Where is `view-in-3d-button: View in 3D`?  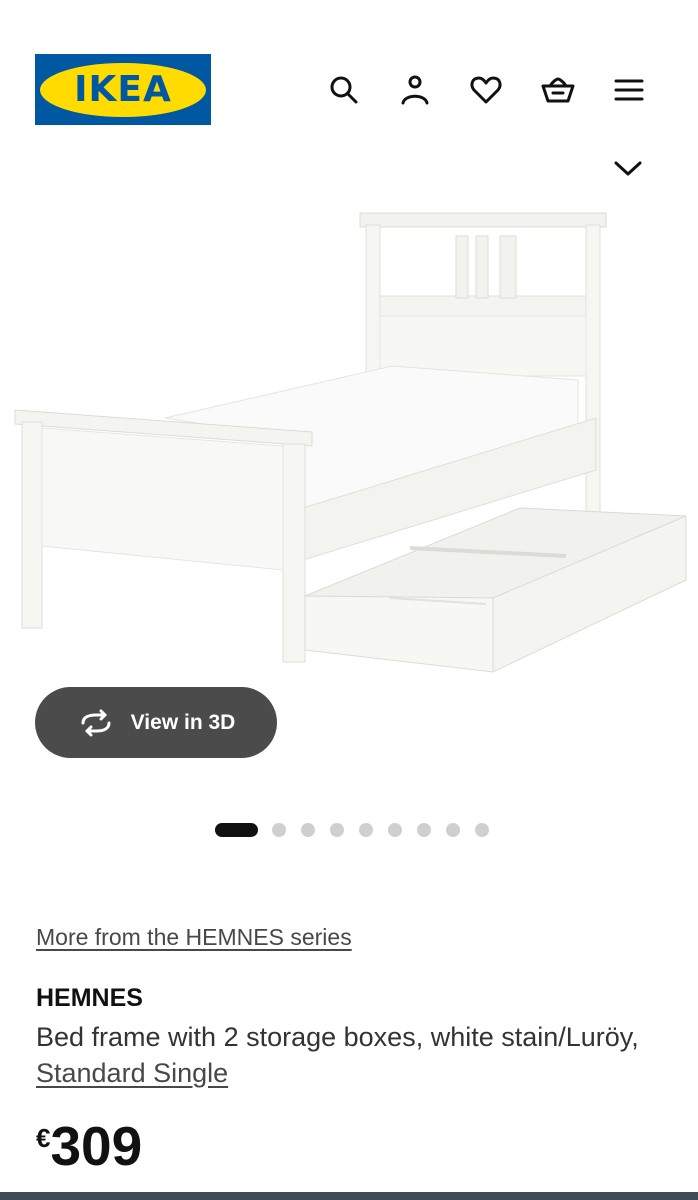 view-in-3d-button: View in 3D is located at coordinates (156, 722).